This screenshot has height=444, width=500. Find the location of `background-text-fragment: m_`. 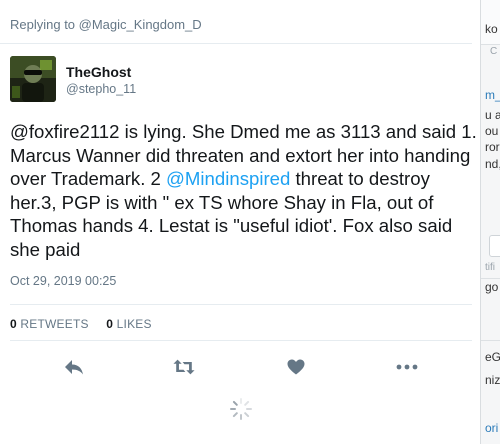

background-text-fragment: m_ is located at coordinates (492, 95).